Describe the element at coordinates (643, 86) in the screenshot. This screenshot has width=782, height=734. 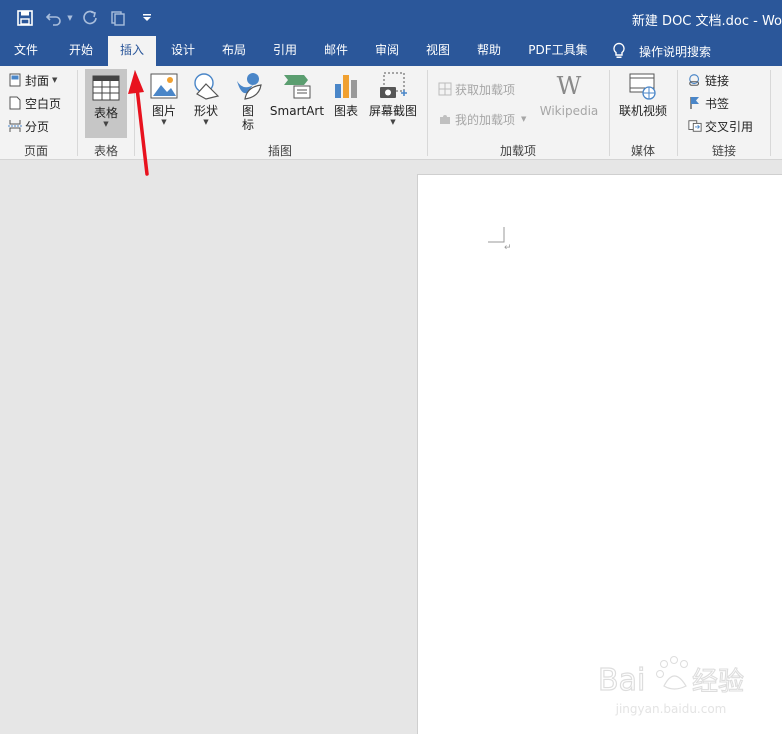
I see `video-icon` at that location.